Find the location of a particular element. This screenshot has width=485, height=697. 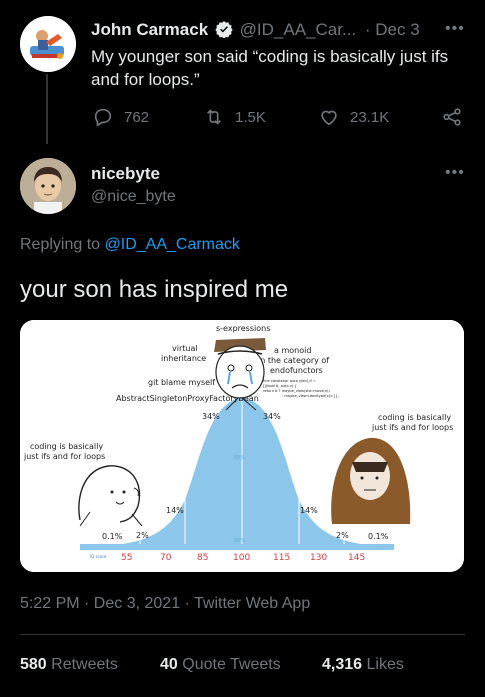

replying-to-prefix: Replying to is located at coordinates (60, 244).